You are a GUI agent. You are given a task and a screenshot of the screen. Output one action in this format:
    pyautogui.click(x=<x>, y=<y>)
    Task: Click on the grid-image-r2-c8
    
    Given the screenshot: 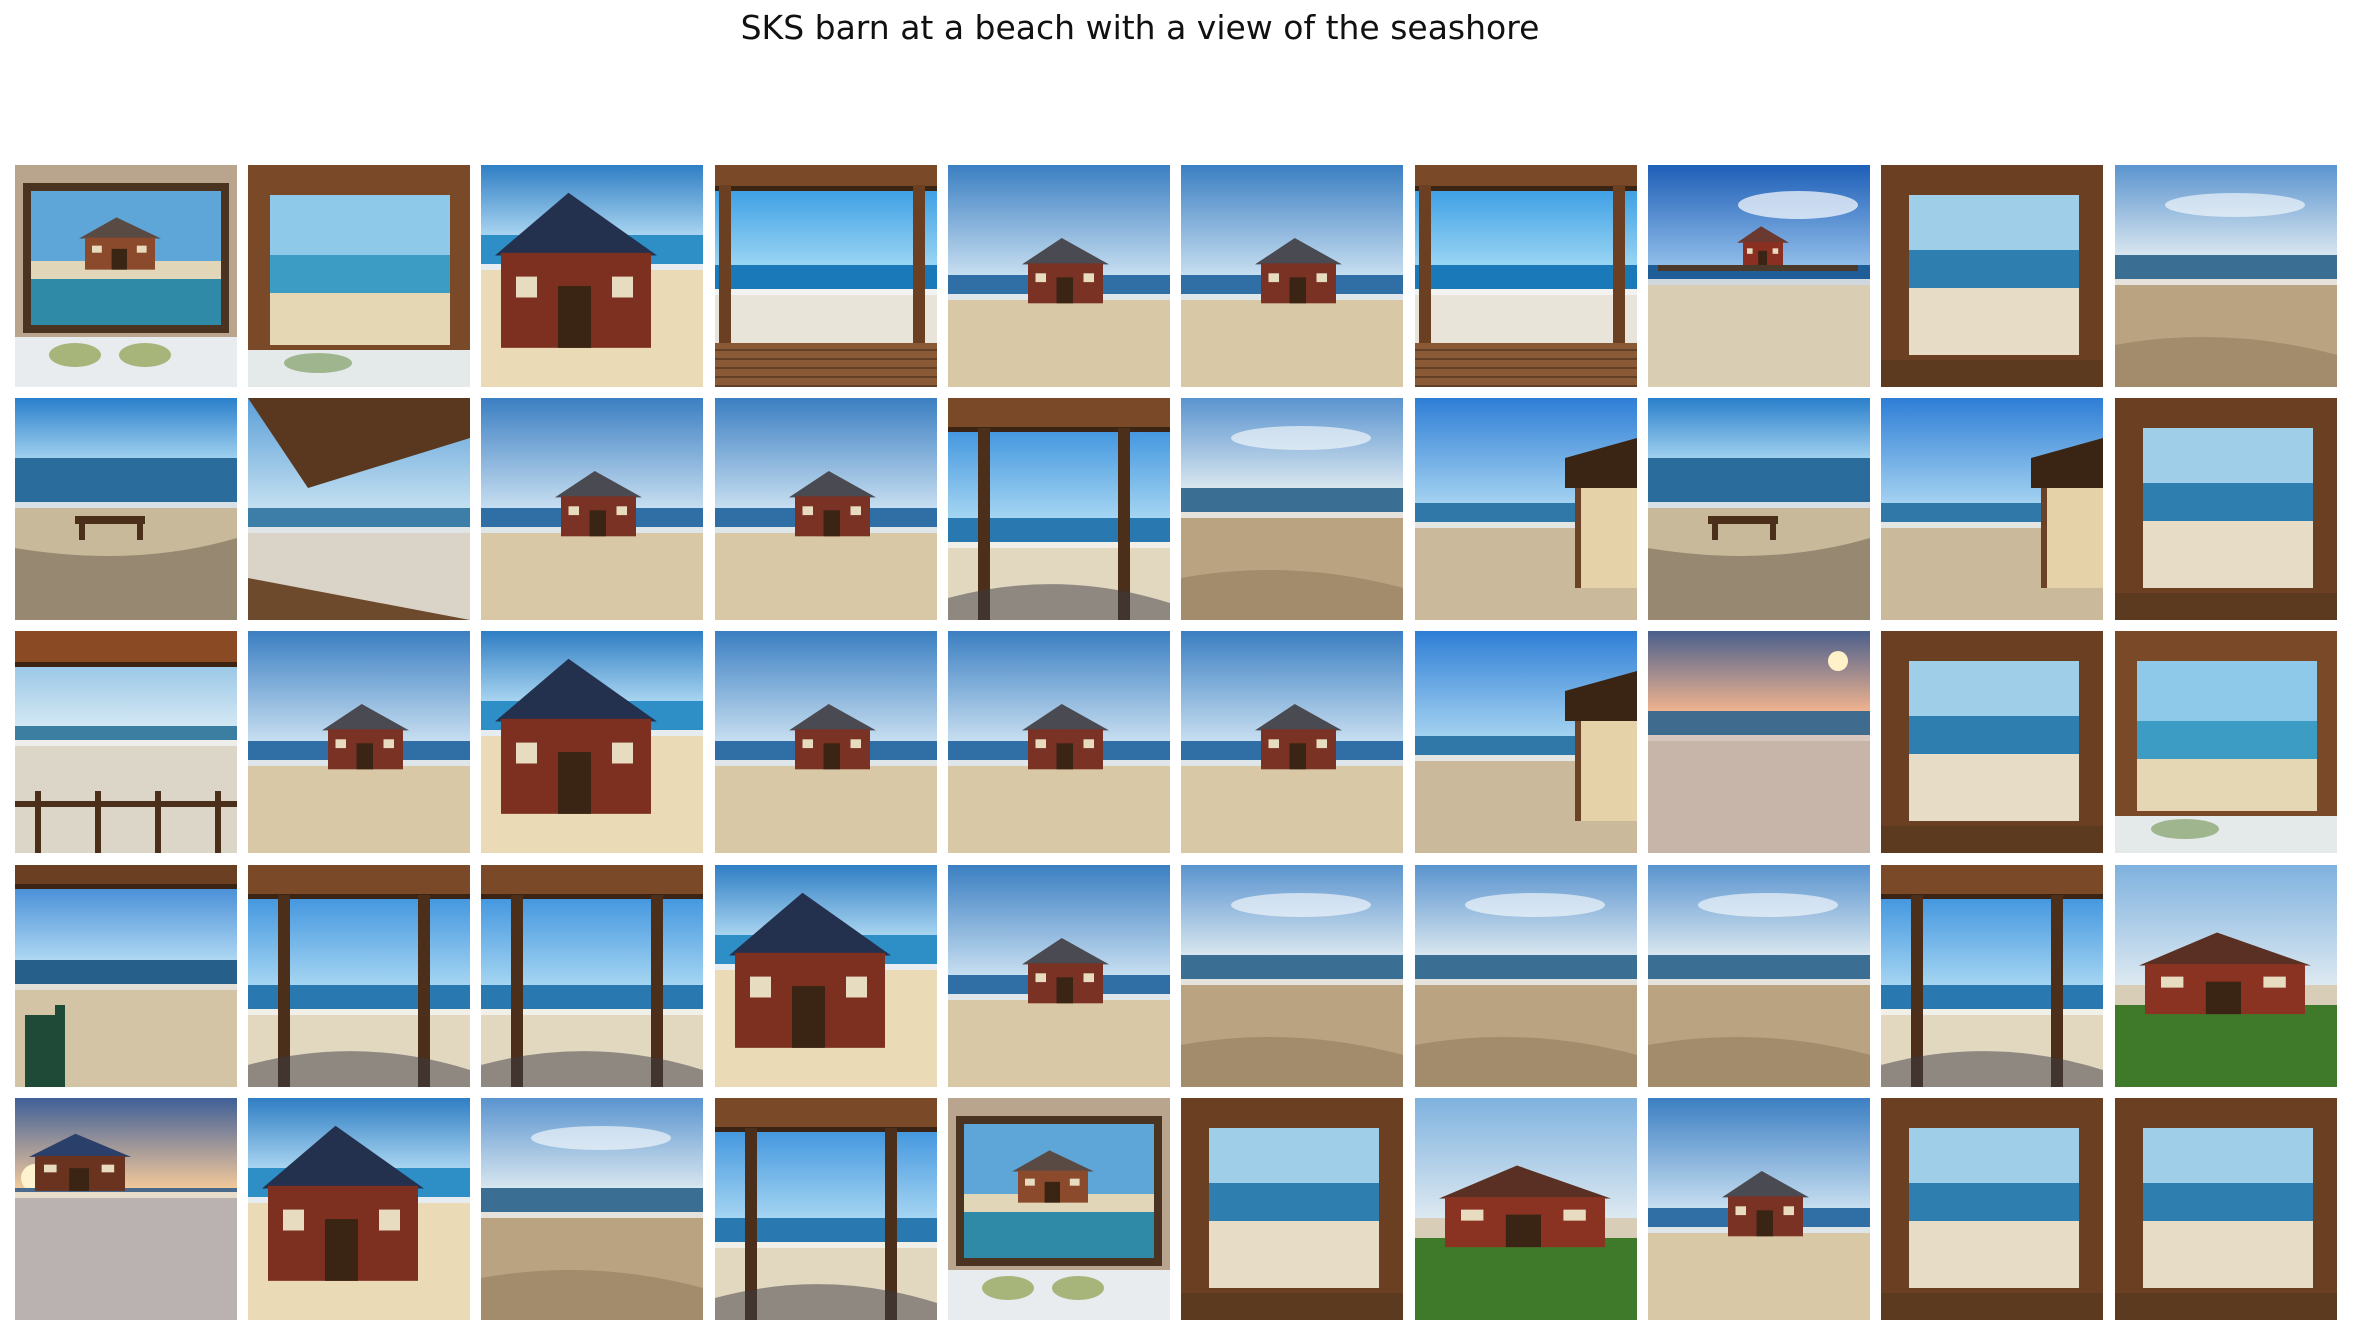 What is the action you would take?
    pyautogui.click(x=1759, y=509)
    